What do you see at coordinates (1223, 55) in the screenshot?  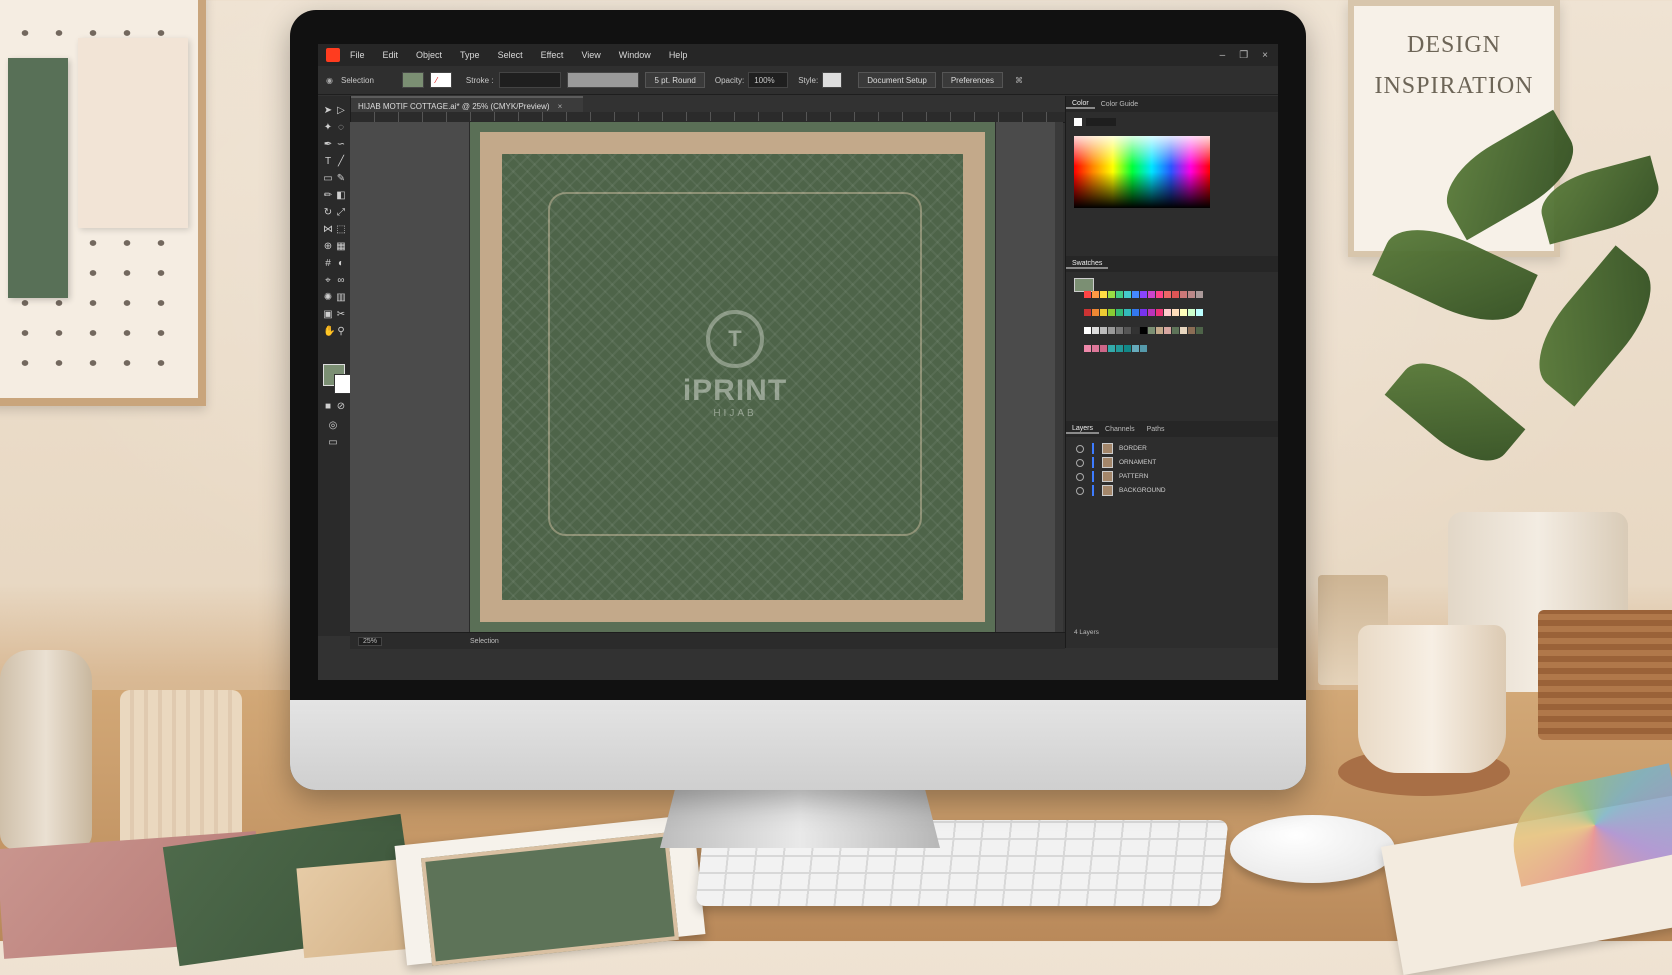 I see `minimize-button: –` at bounding box center [1223, 55].